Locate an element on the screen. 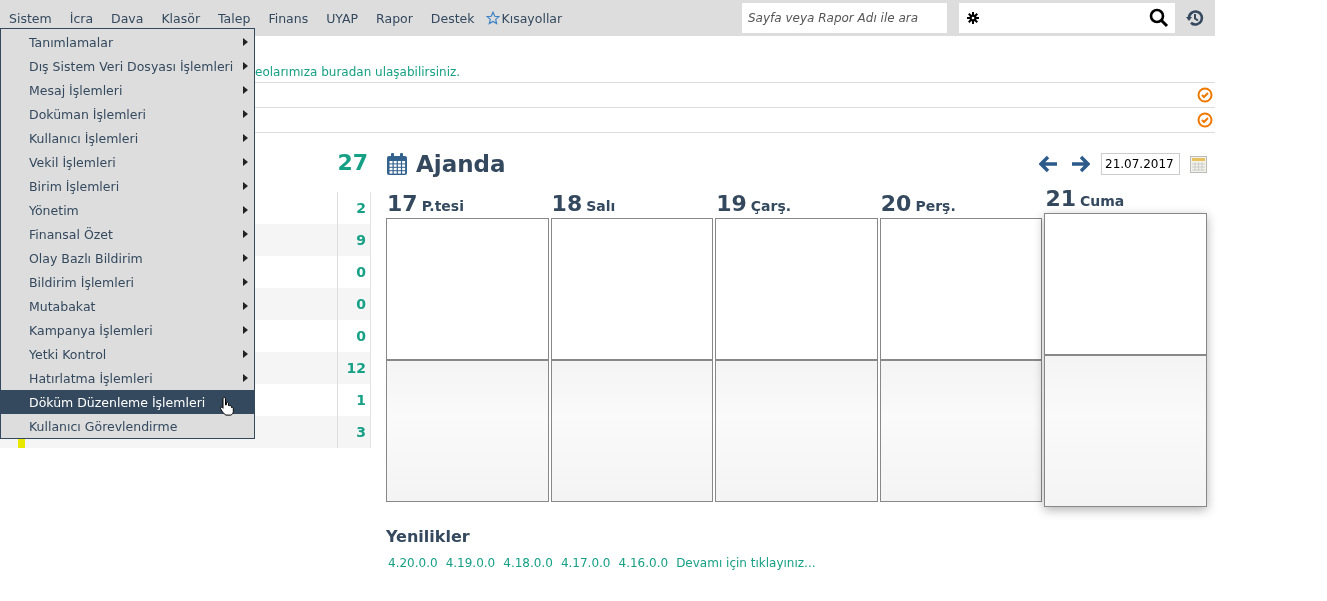  dropdown-item: Kullanıcı Görevlendirme is located at coordinates (127, 426).